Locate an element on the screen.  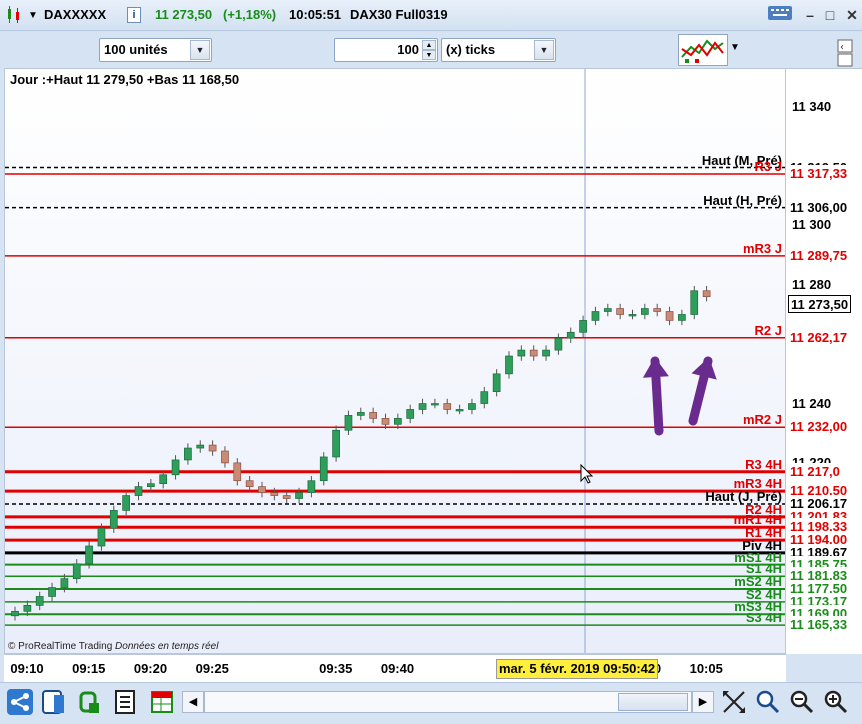
time-tick: 10:05 is located at coordinates (706, 668).